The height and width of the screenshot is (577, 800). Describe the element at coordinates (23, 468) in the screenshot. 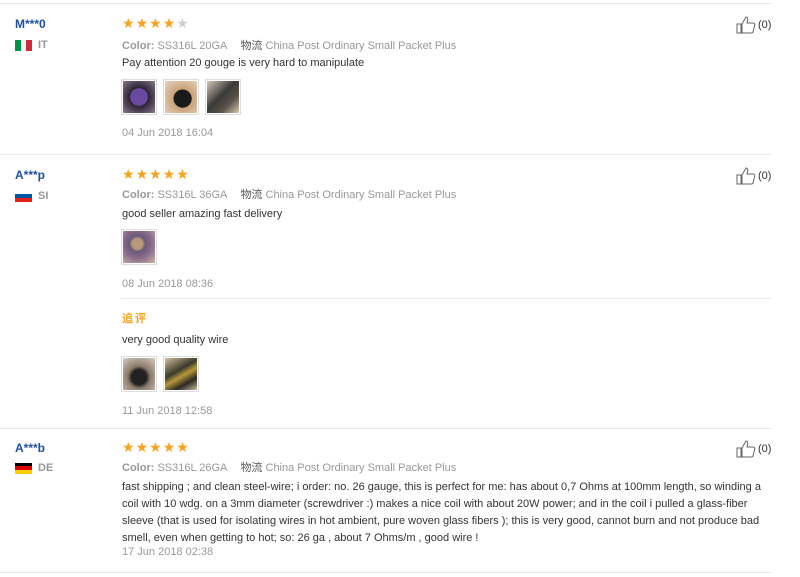

I see `flag-germany-icon` at that location.